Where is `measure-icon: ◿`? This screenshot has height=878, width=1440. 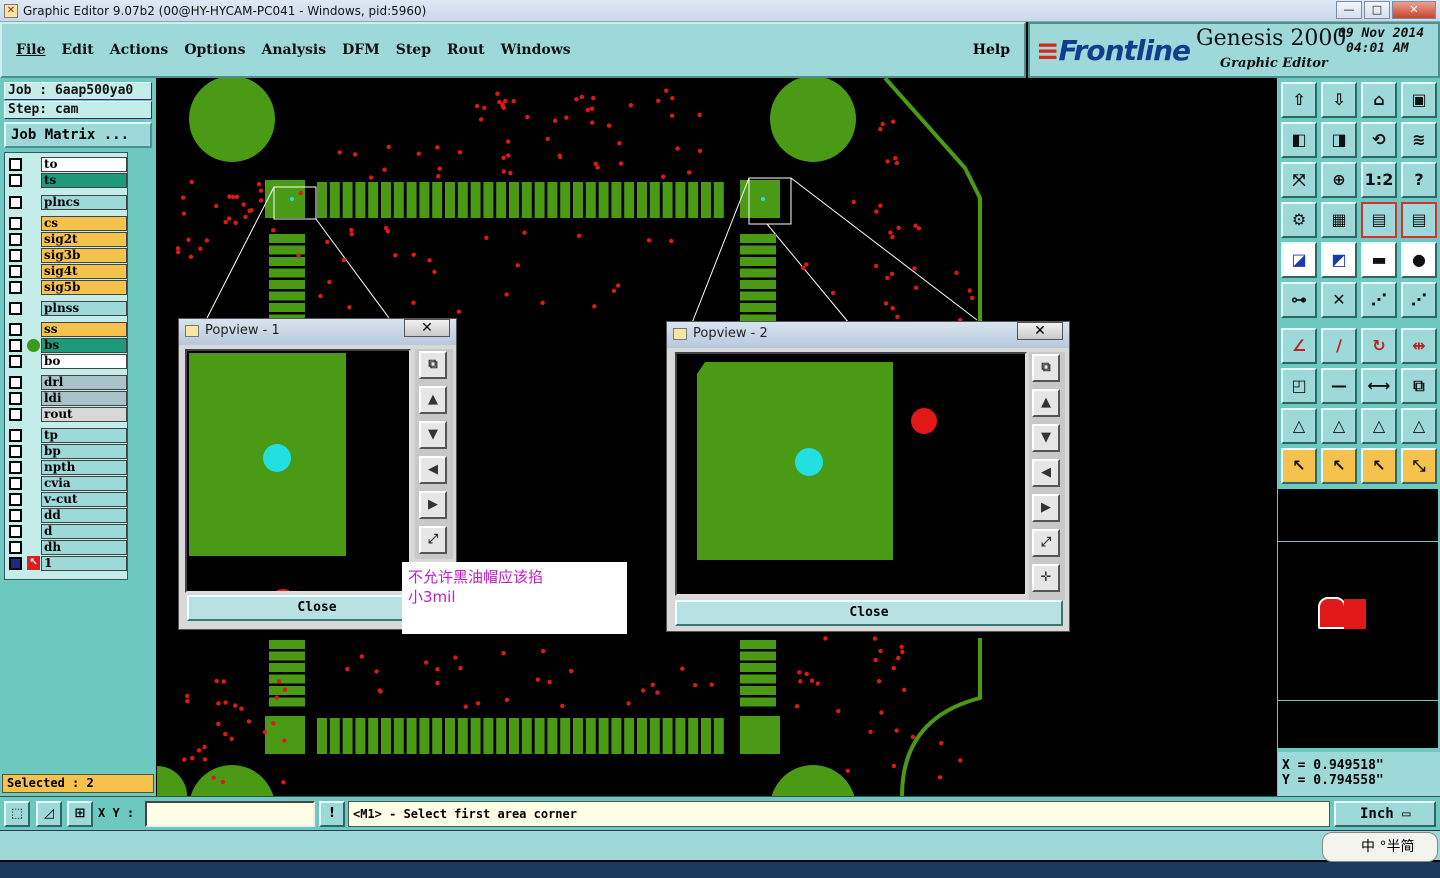
measure-icon: ◿ is located at coordinates (49, 814).